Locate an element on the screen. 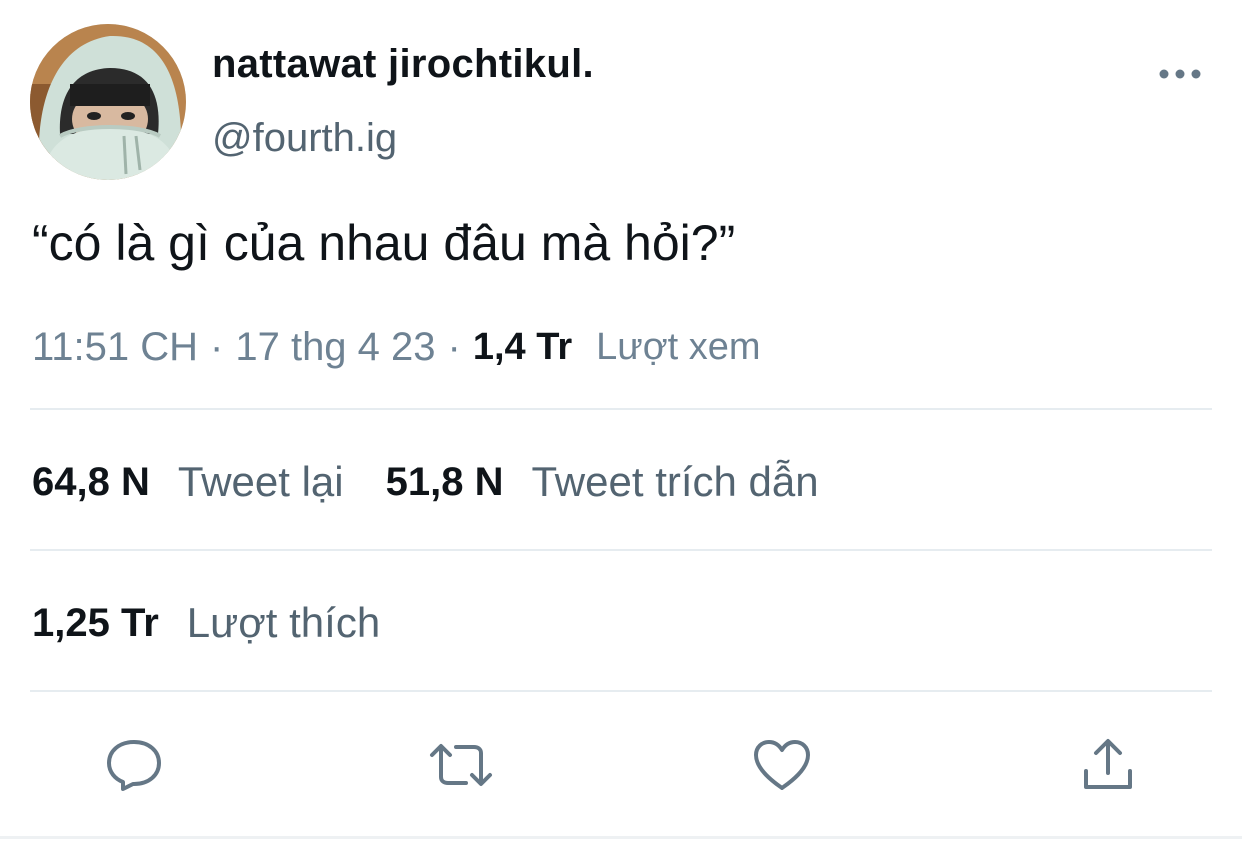  avatar-image is located at coordinates (108, 102).